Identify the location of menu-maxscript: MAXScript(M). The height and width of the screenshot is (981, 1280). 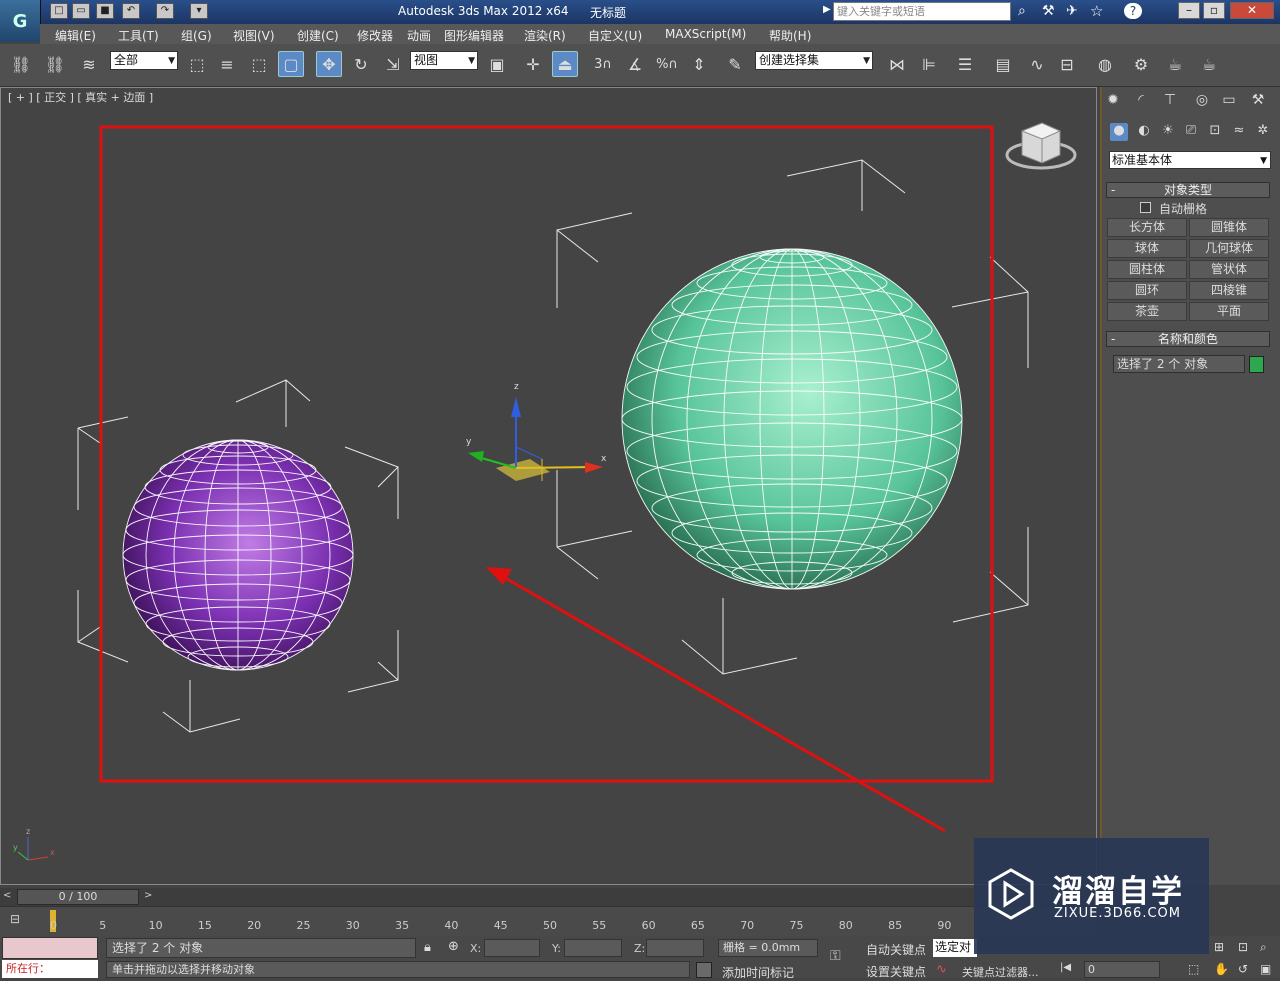
(705, 34).